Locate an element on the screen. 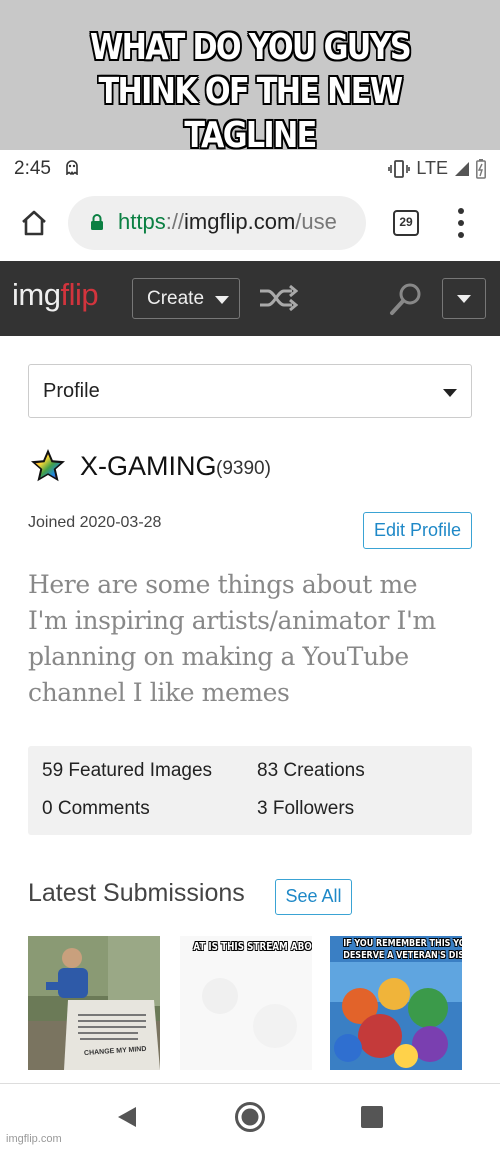 The width and height of the screenshot is (500, 1150). username: X-GAMING is located at coordinates (148, 466).